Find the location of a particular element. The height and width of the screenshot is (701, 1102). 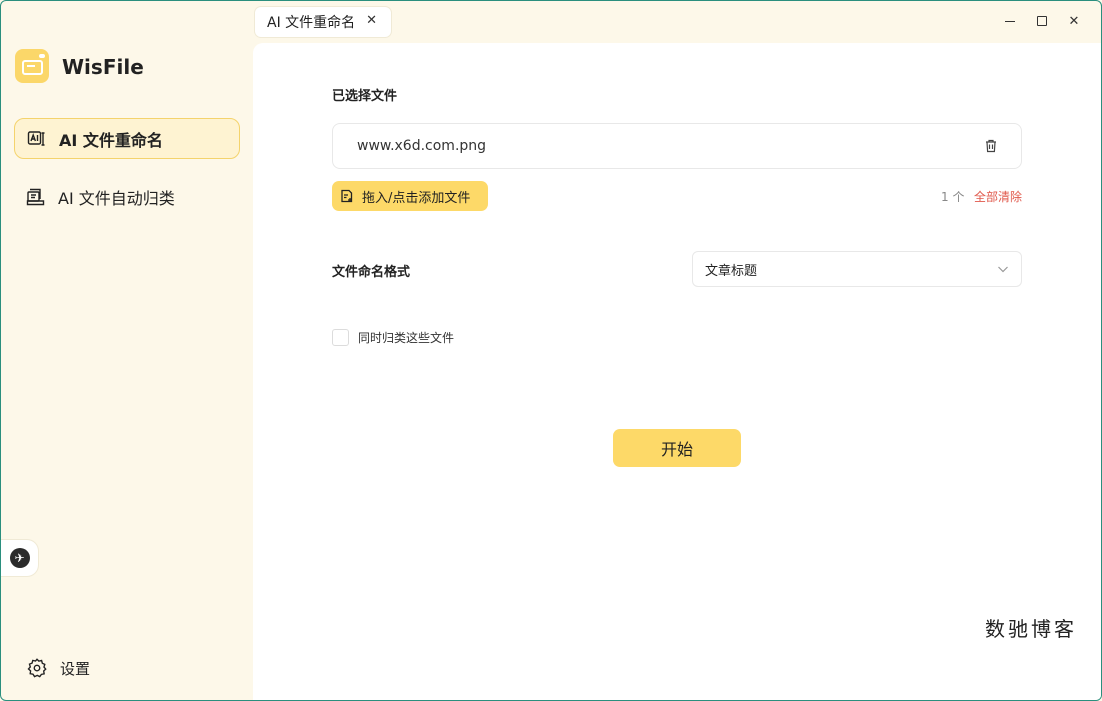

maximize-icon is located at coordinates (1042, 21).